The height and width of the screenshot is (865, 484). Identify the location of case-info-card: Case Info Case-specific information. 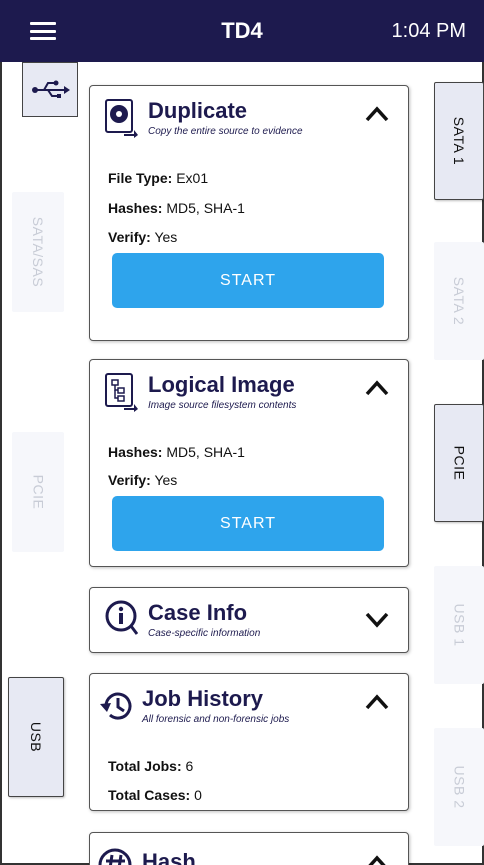
(249, 620).